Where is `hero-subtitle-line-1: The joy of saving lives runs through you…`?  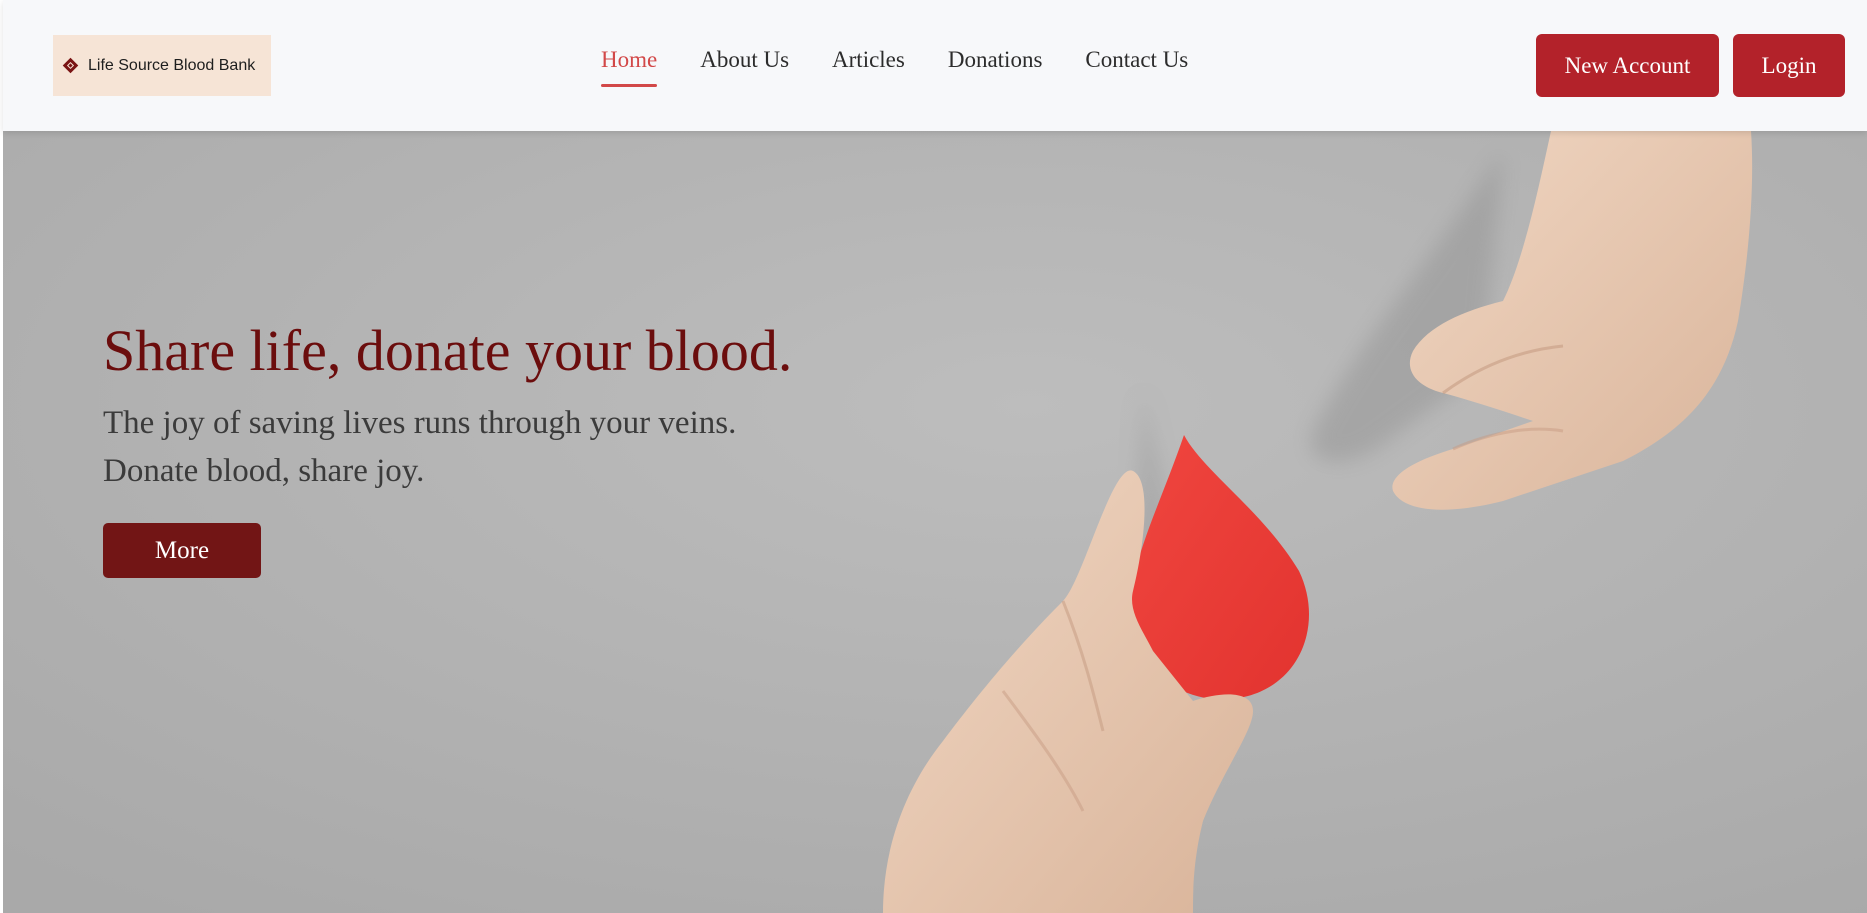
hero-subtitle-line-1: The joy of saving lives runs through you… is located at coordinates (420, 423).